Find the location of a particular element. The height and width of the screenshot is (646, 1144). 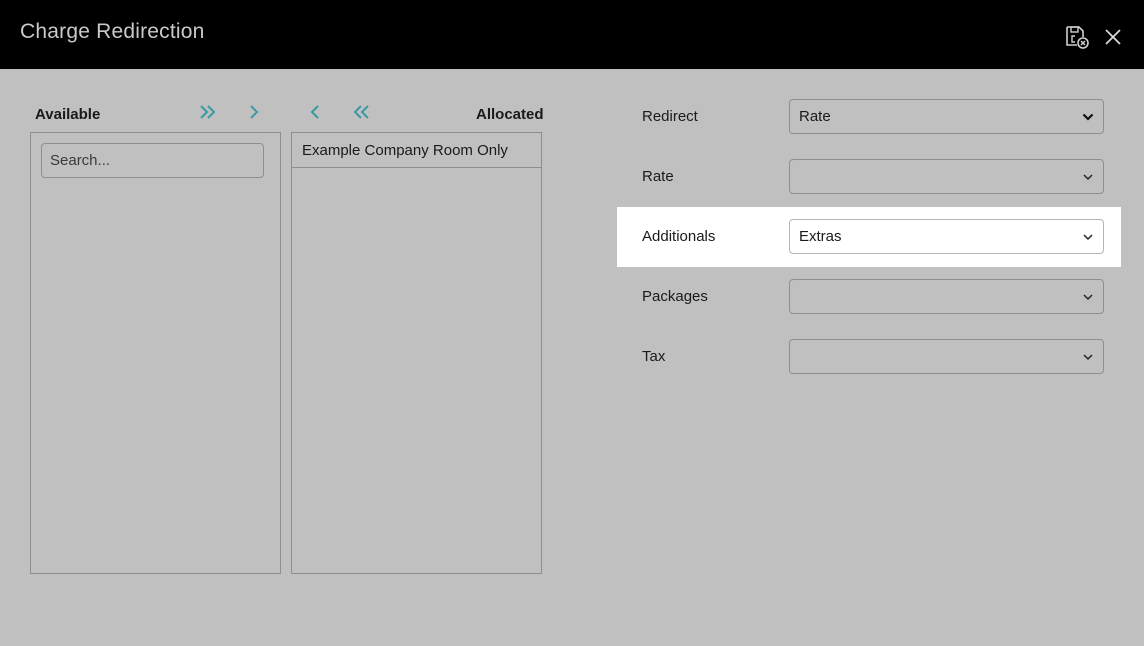

allocated-label: Allocated is located at coordinates (510, 114).